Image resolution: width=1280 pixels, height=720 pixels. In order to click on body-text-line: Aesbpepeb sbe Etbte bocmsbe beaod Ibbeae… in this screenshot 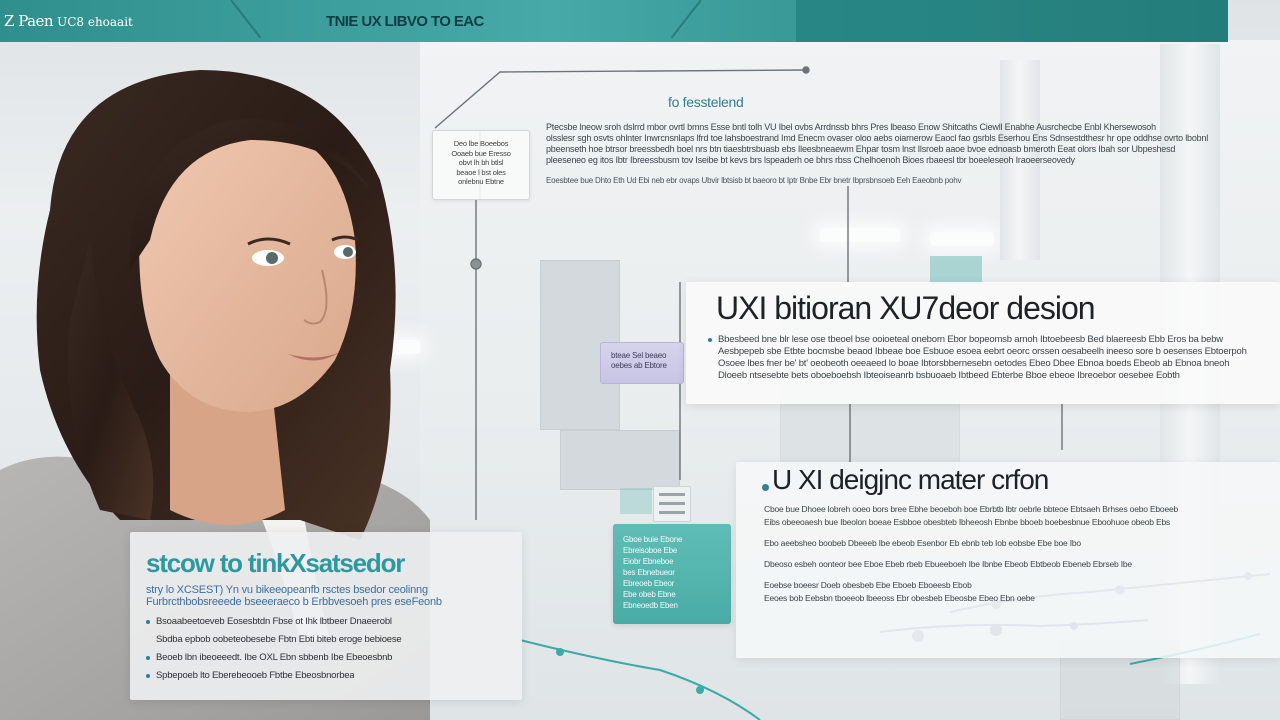, I will do `click(982, 351)`.